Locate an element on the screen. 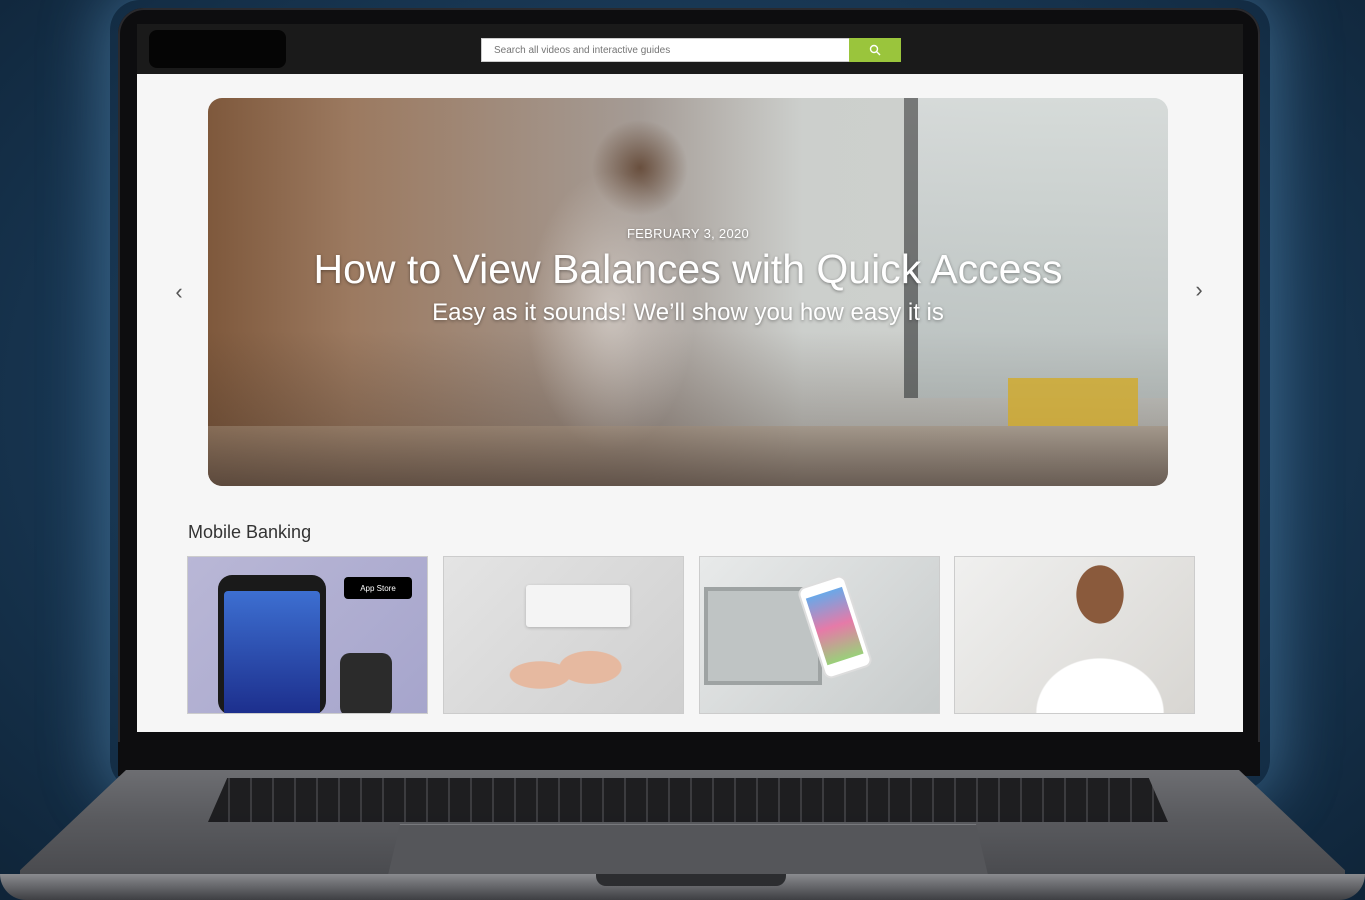  carousel-prev-button: ‹ is located at coordinates (179, 292).